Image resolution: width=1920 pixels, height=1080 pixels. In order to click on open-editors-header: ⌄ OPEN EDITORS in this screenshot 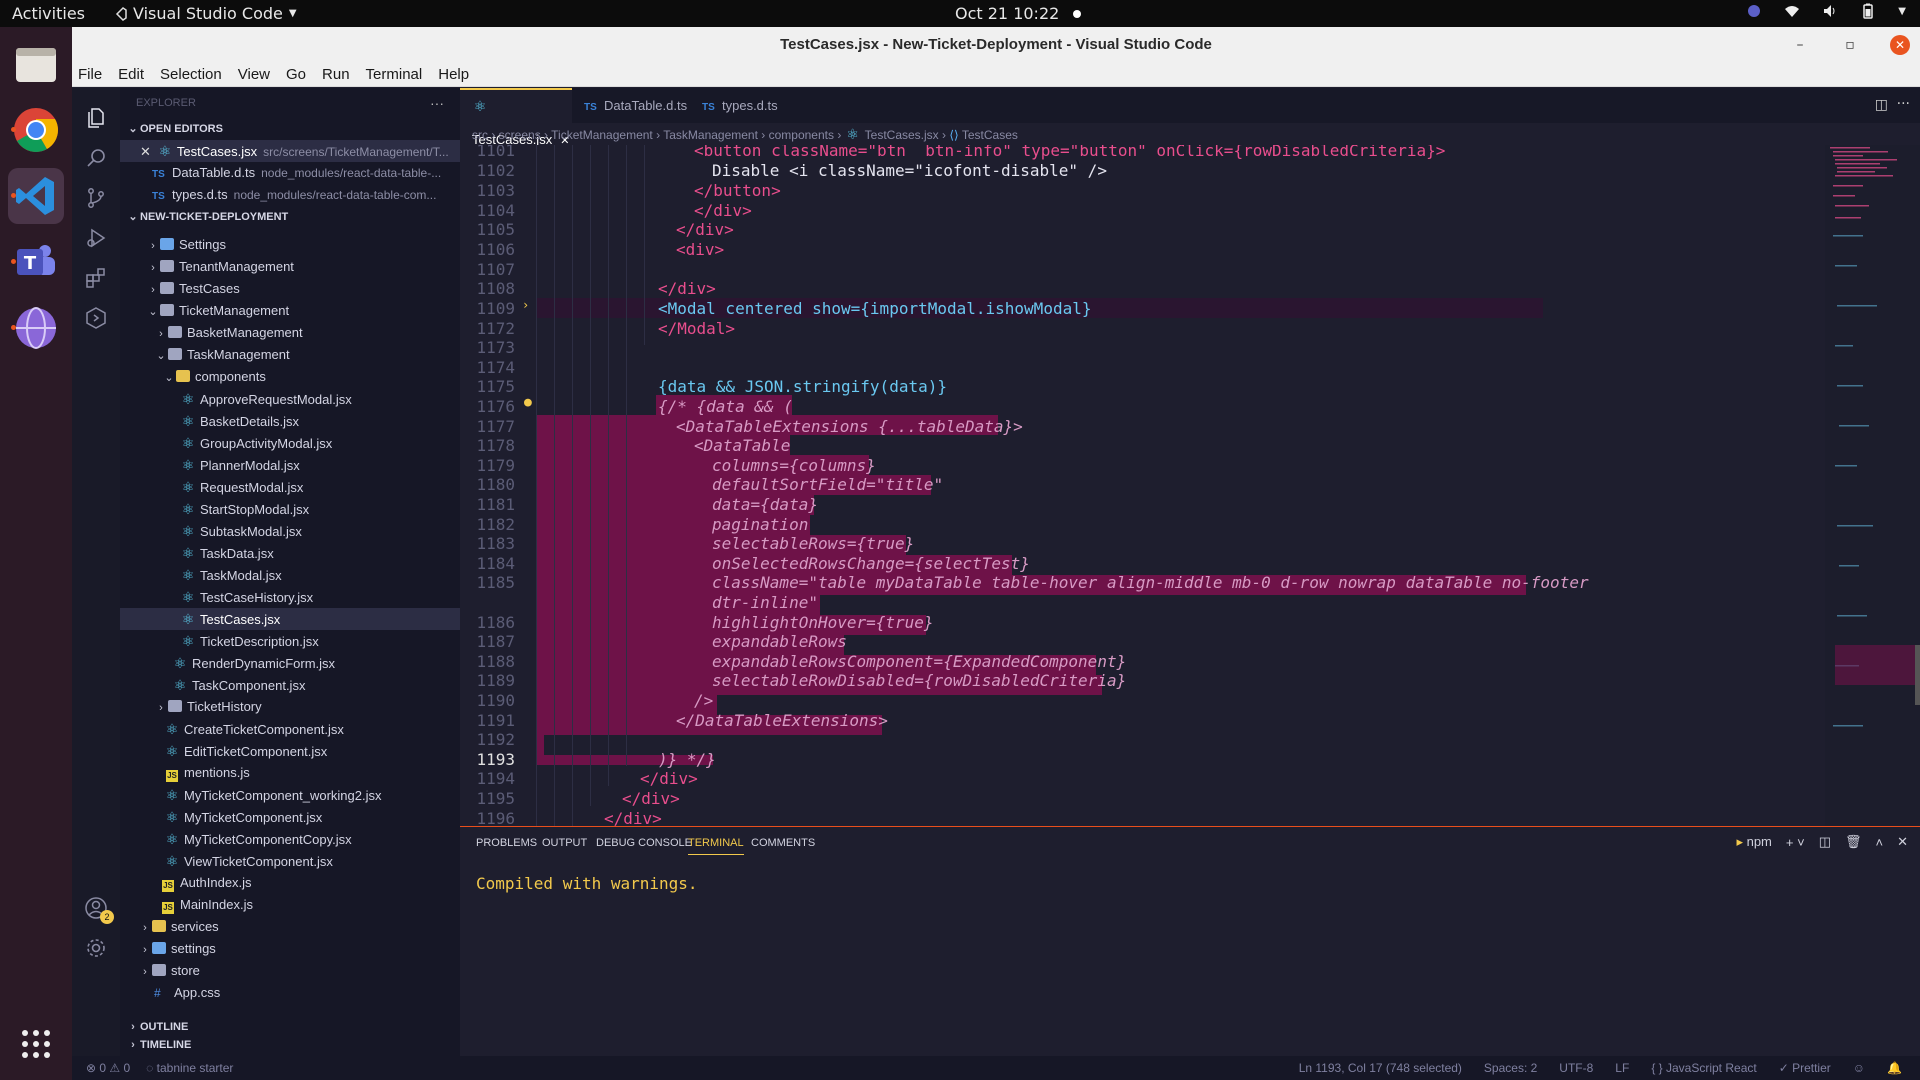, I will do `click(290, 129)`.